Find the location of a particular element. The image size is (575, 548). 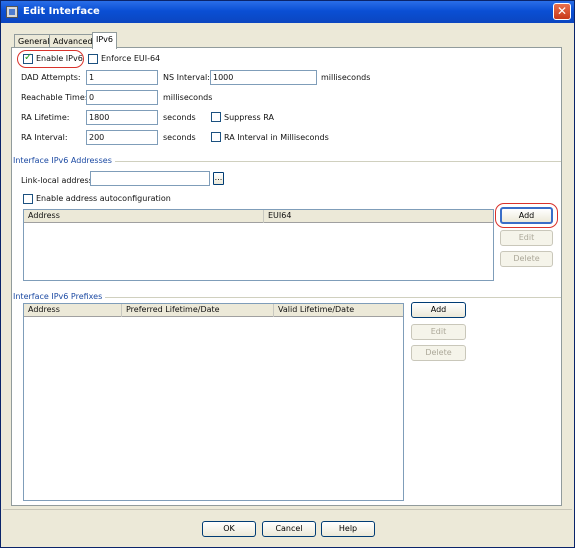

ok-button: OK is located at coordinates (229, 529).